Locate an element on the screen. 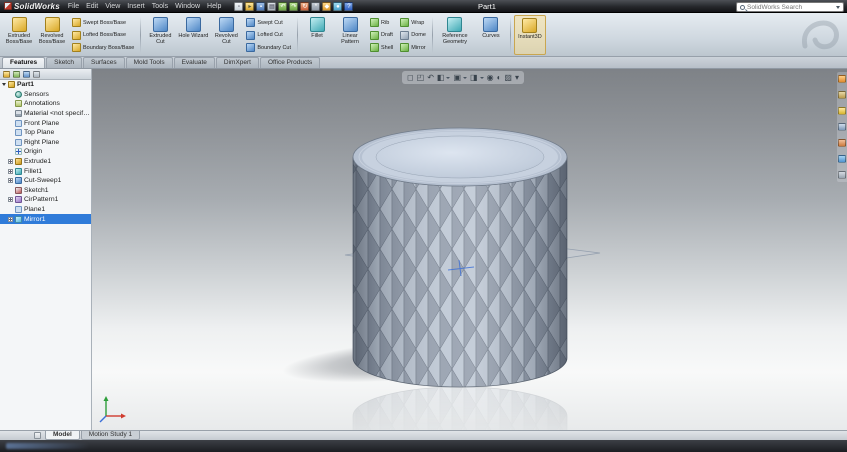 This screenshot has width=847, height=452. lofted-cut-button: Lofted Cut is located at coordinates (268, 35).